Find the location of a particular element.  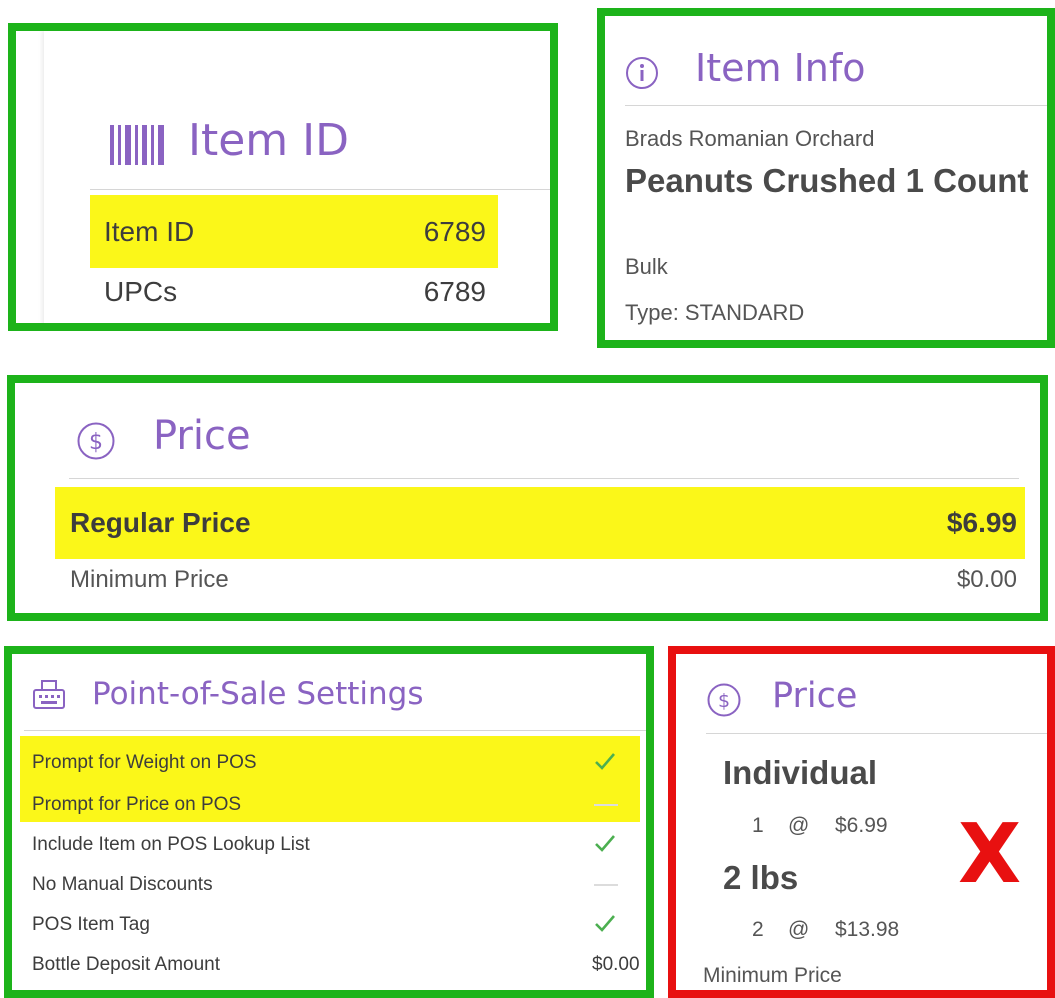

reject-mark: X is located at coordinates (990, 854).